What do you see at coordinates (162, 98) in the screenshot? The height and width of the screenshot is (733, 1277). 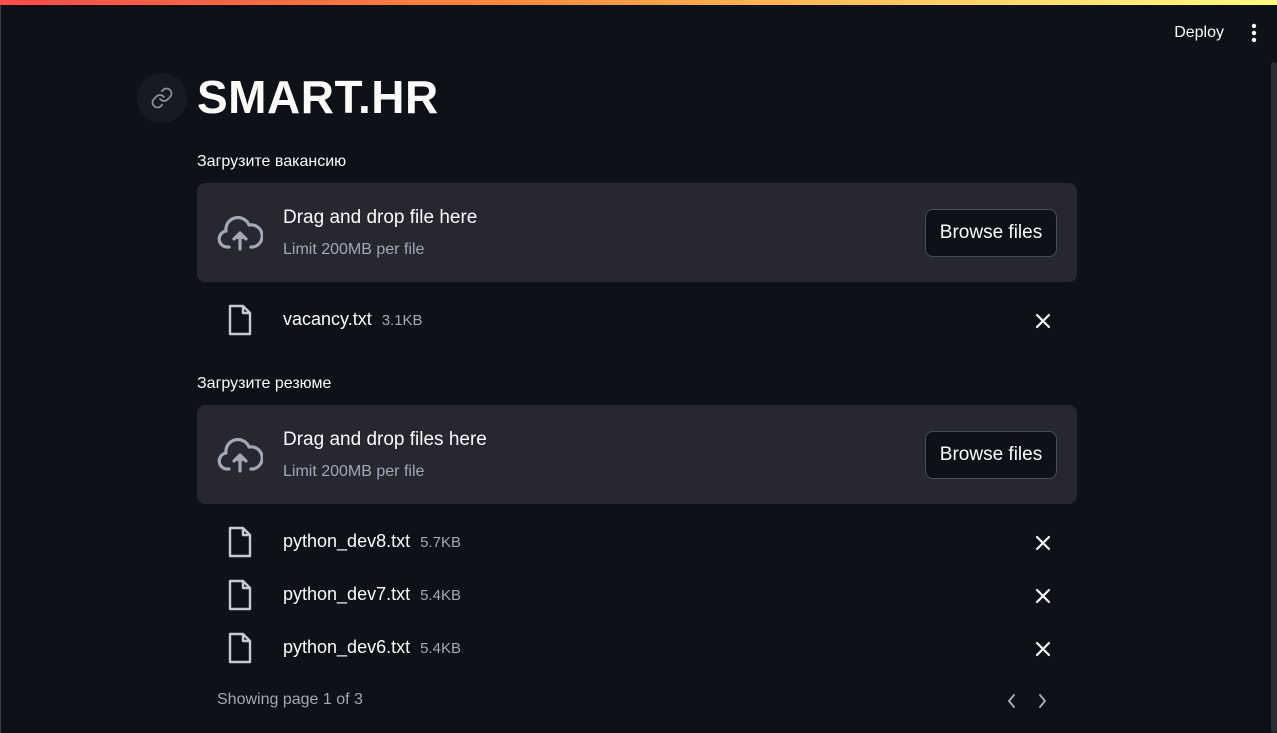 I see `heading-anchor-link-icon` at bounding box center [162, 98].